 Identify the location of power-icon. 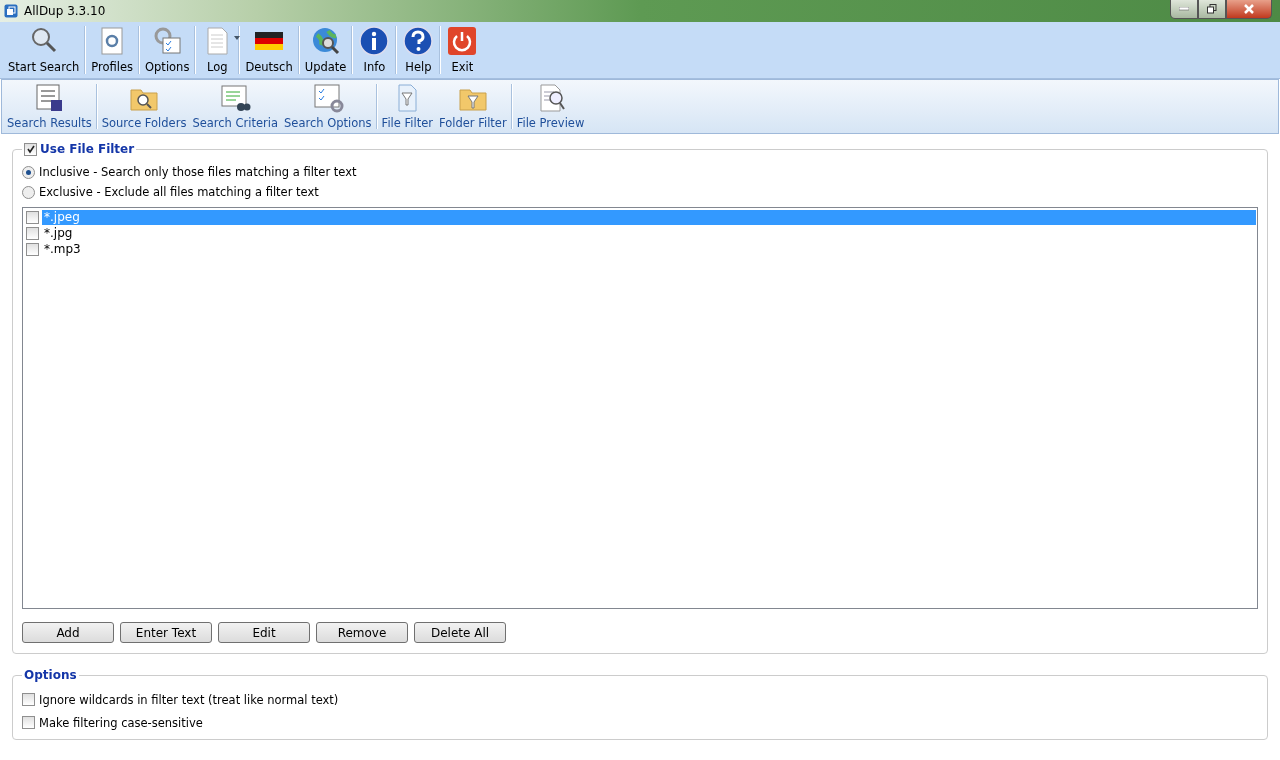
(462, 41).